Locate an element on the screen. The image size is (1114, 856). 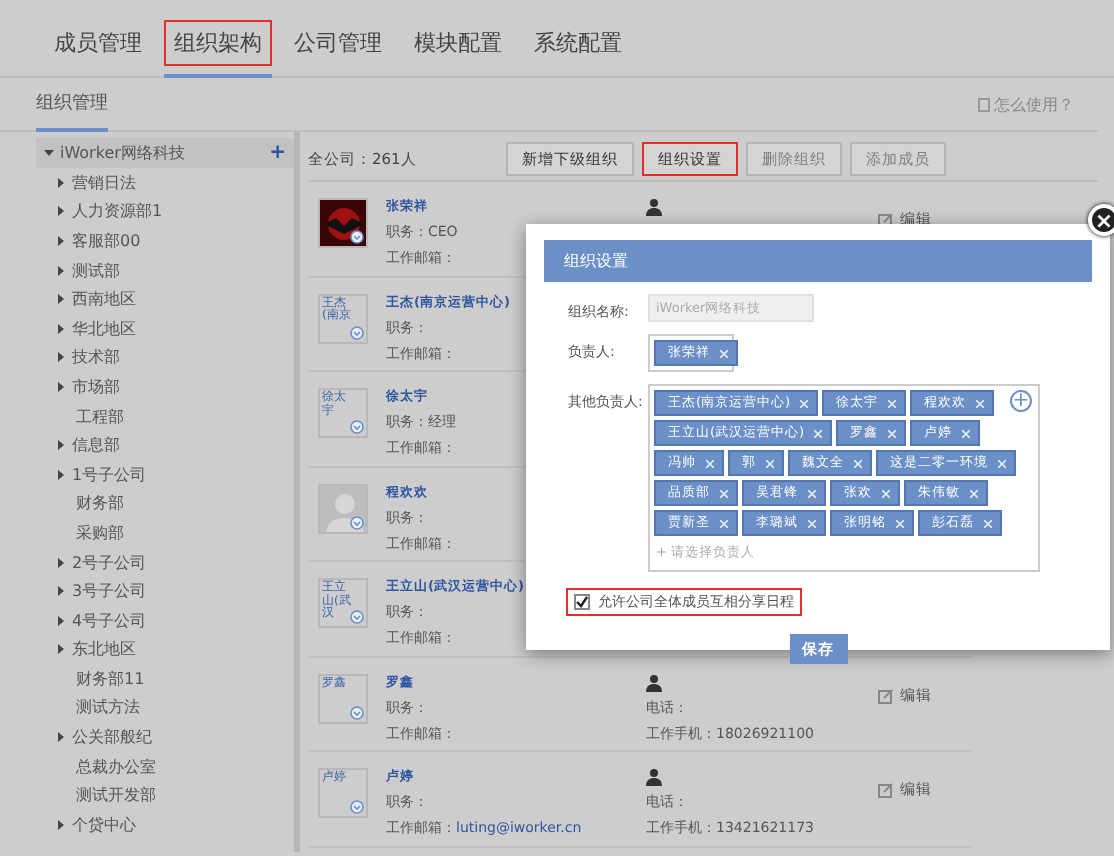
tree-label: iWorker网络科技 is located at coordinates (122, 153).